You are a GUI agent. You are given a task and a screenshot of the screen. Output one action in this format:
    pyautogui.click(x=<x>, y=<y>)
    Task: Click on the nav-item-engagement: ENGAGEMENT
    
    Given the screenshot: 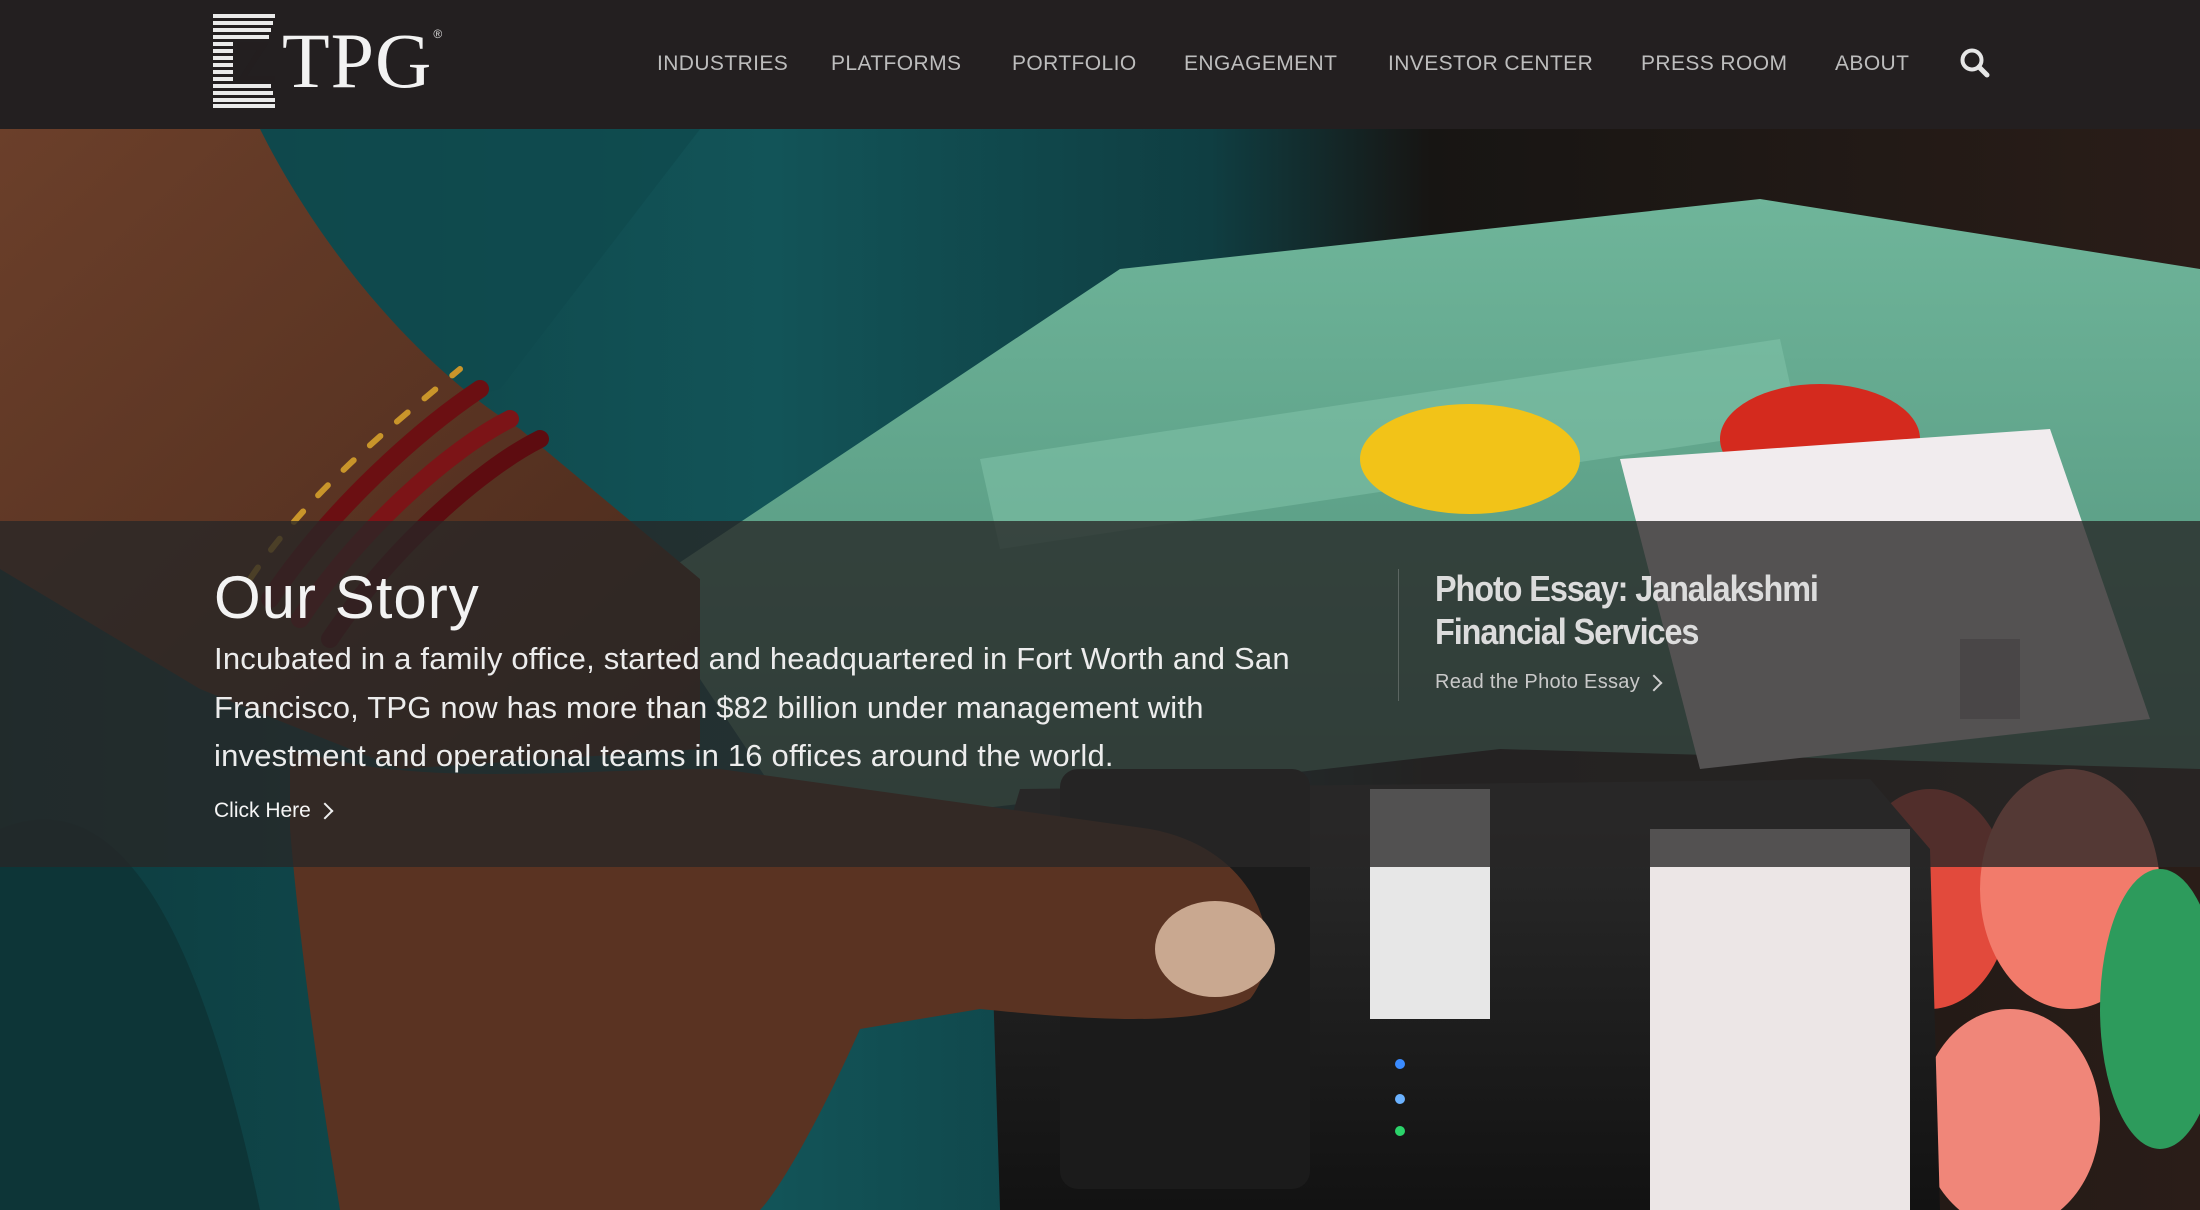 What is the action you would take?
    pyautogui.click(x=1260, y=64)
    